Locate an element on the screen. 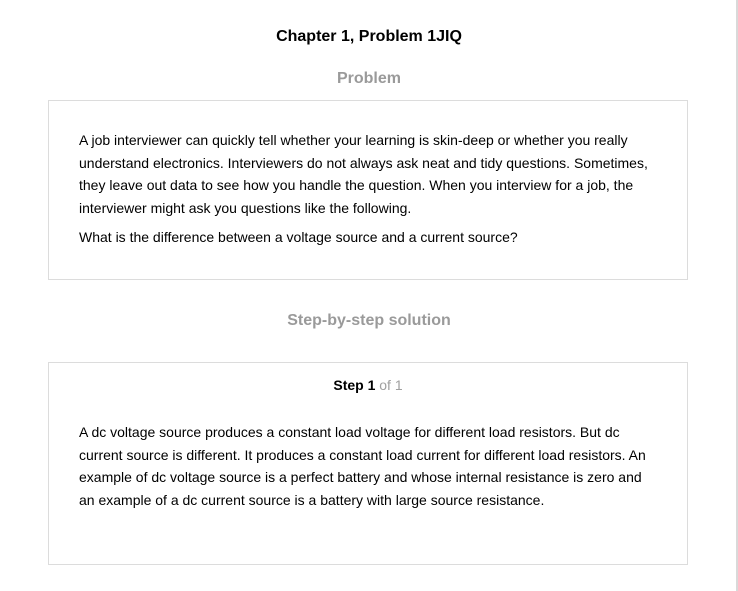 This screenshot has width=738, height=591. step-total: of 1 is located at coordinates (391, 385).